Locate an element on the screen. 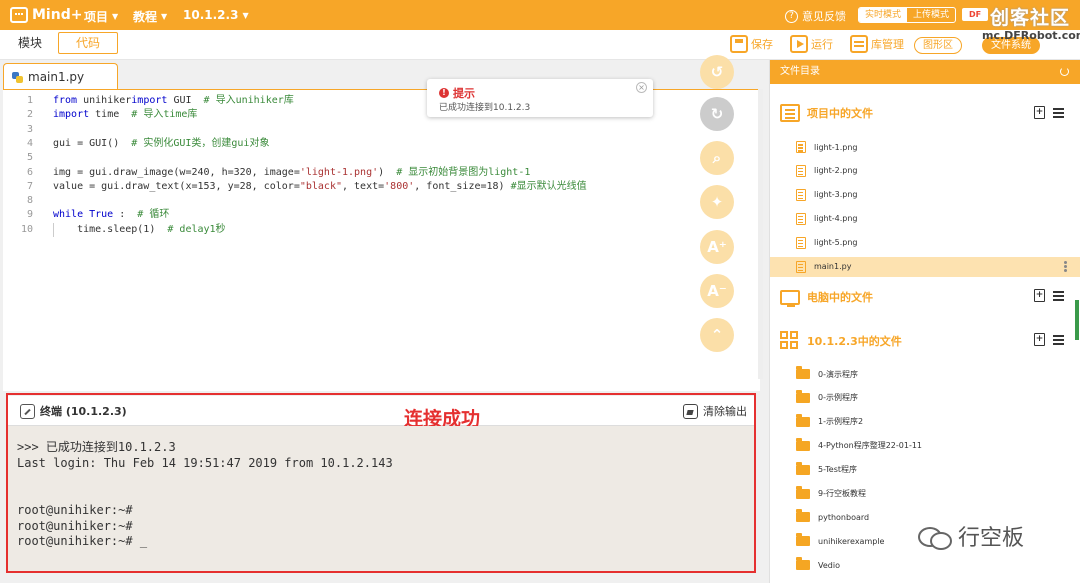 Image resolution: width=1080 pixels, height=583 pixels. project-file-item: main1.py is located at coordinates (925, 266).